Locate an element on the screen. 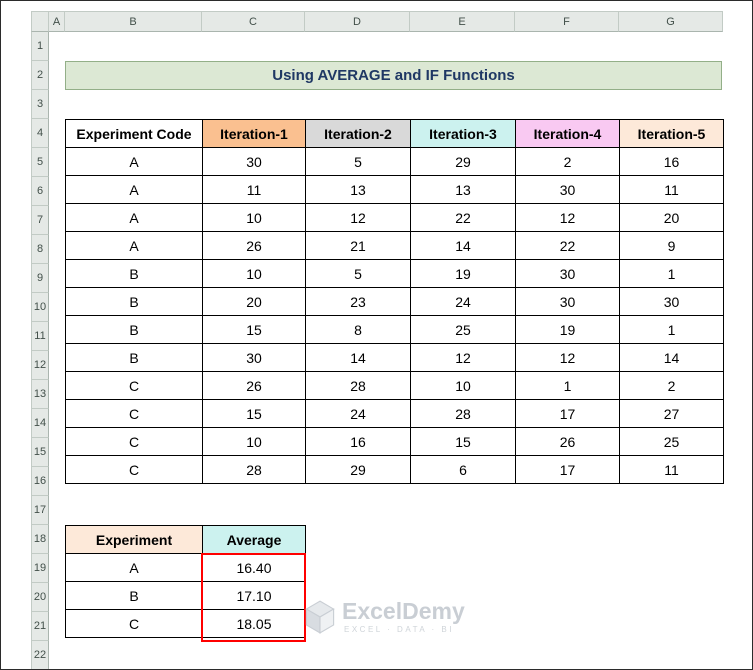  row-header-8: 8 is located at coordinates (40, 249).